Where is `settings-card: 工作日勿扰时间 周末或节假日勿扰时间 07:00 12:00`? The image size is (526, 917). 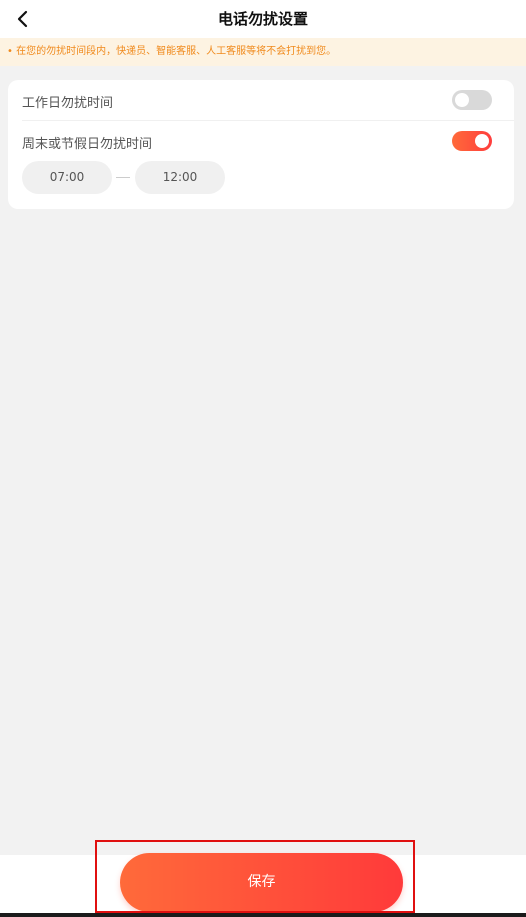
settings-card: 工作日勿扰时间 周末或节假日勿扰时间 07:00 12:00 is located at coordinates (261, 144).